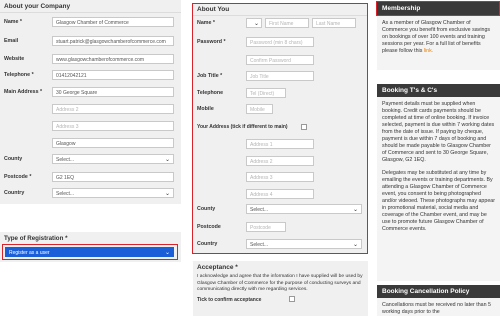 The image size is (500, 316). I want to click on company-address-row: Main Address * 30 George Square, so click(90, 92).